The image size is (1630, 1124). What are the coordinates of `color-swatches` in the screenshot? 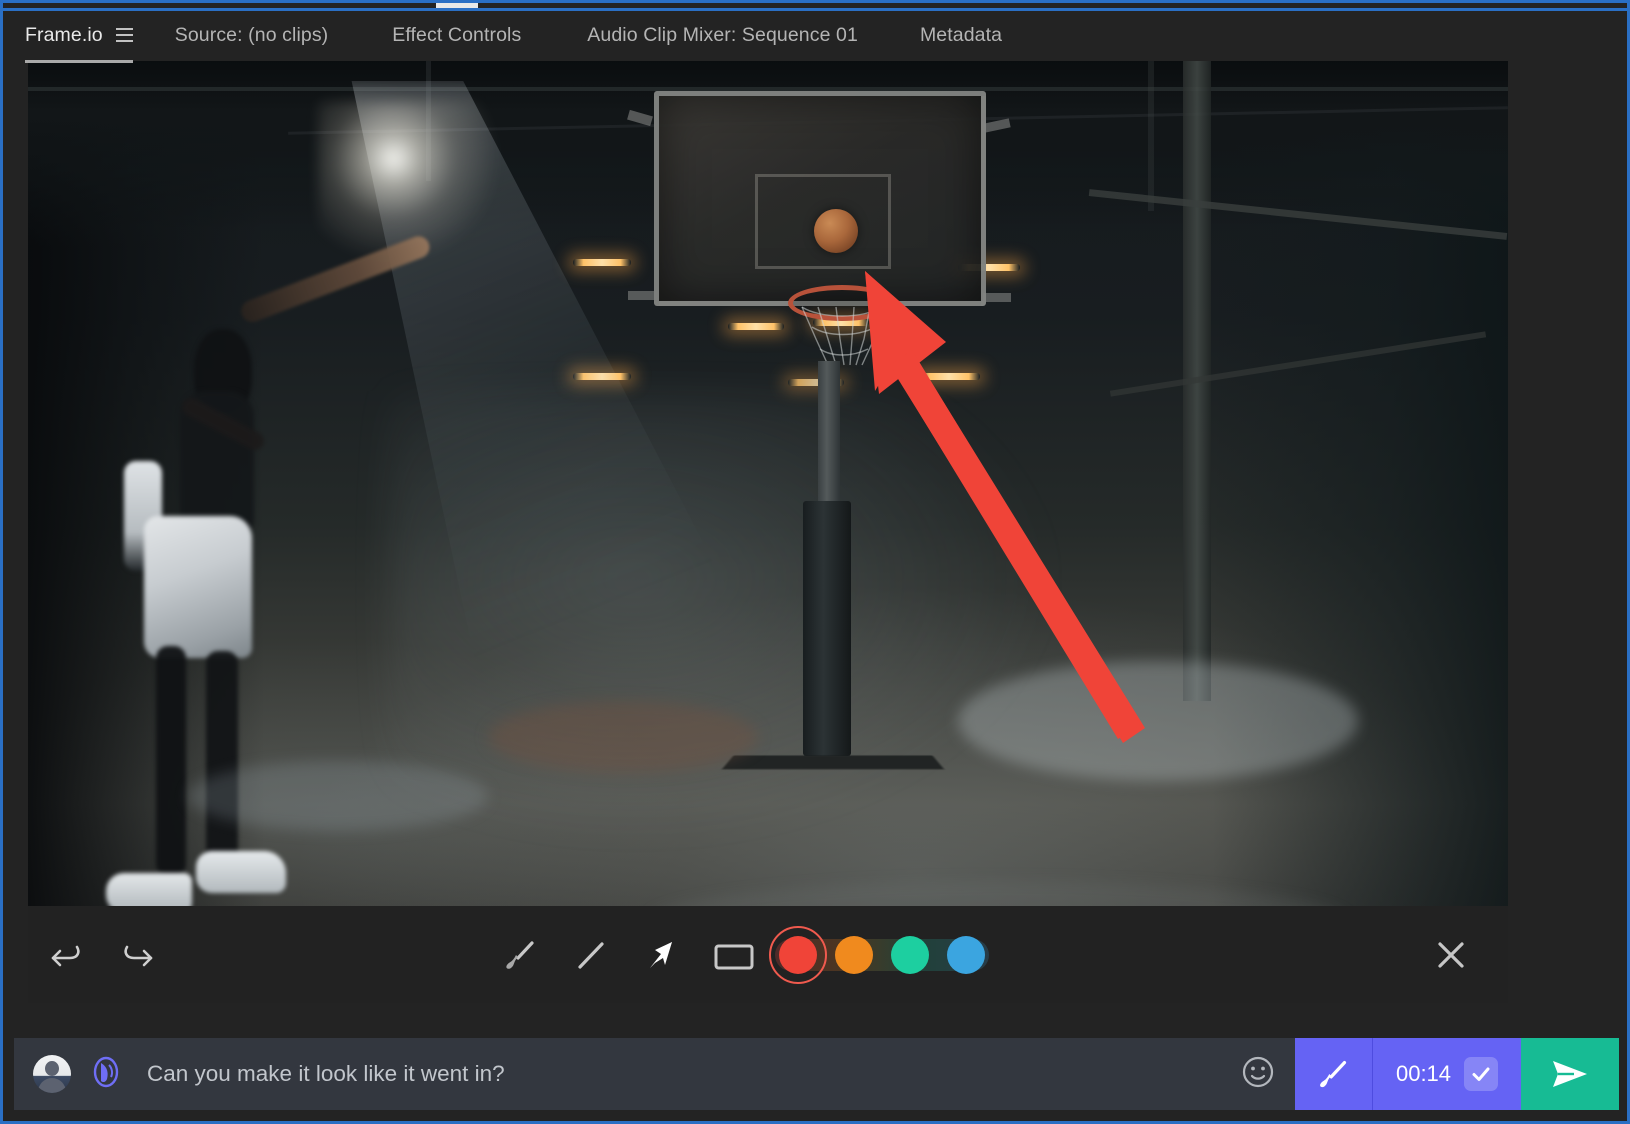 It's located at (879, 954).